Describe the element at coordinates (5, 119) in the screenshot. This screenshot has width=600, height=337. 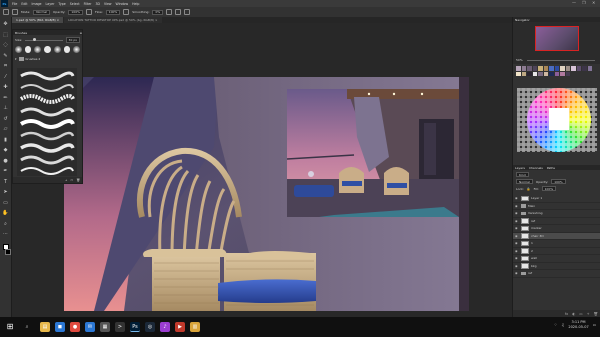
I see `history-brush-icon: ↺` at that location.